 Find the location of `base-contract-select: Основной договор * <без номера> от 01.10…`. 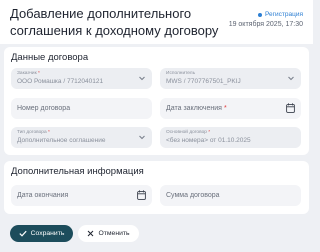

base-contract-select: Основной договор * <без номера> от 01.10… is located at coordinates (230, 137).